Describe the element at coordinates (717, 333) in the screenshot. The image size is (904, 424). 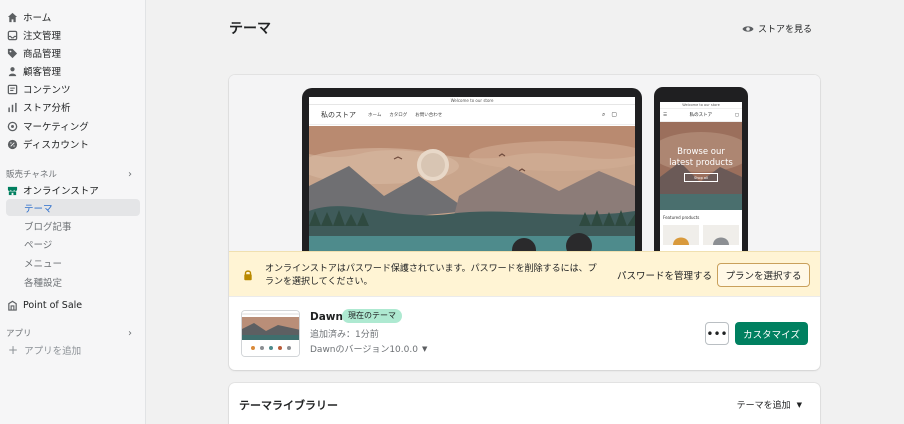
I see `more-actions-button: •••` at that location.